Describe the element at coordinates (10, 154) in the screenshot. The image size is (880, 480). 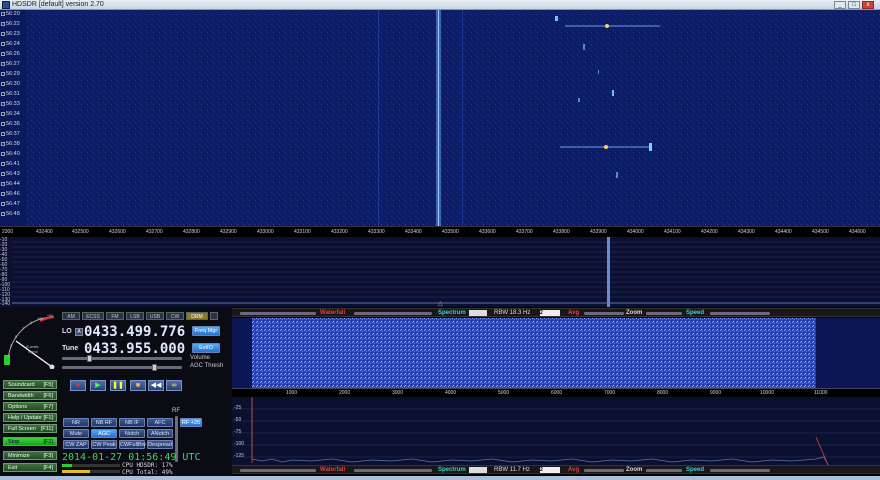
I see `timestamp: 56:40` at that location.